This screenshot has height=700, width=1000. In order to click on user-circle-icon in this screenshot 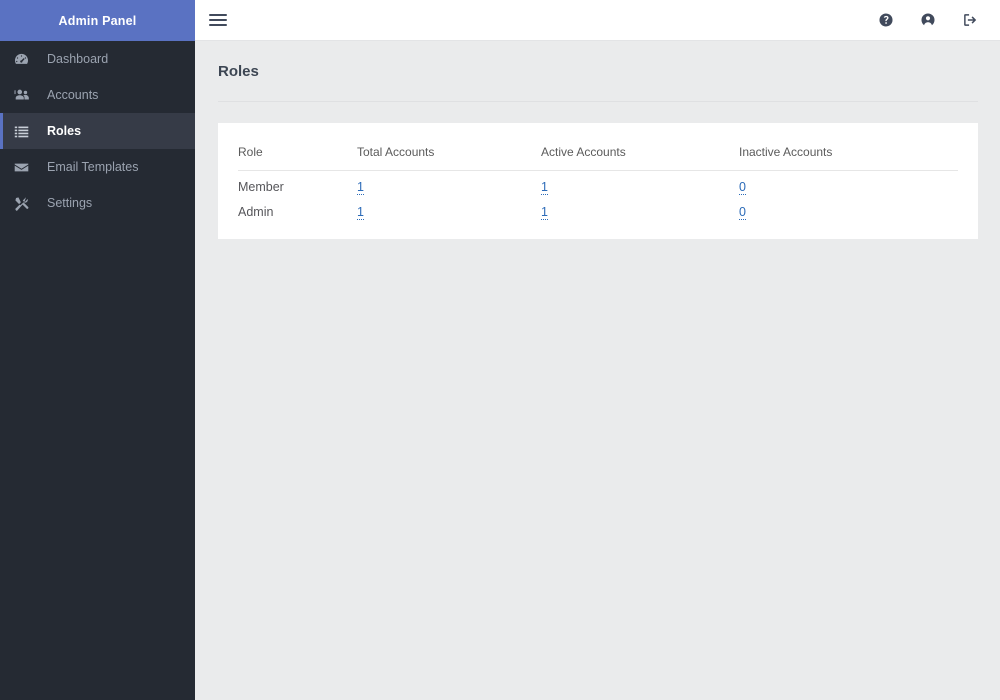, I will do `click(928, 20)`.